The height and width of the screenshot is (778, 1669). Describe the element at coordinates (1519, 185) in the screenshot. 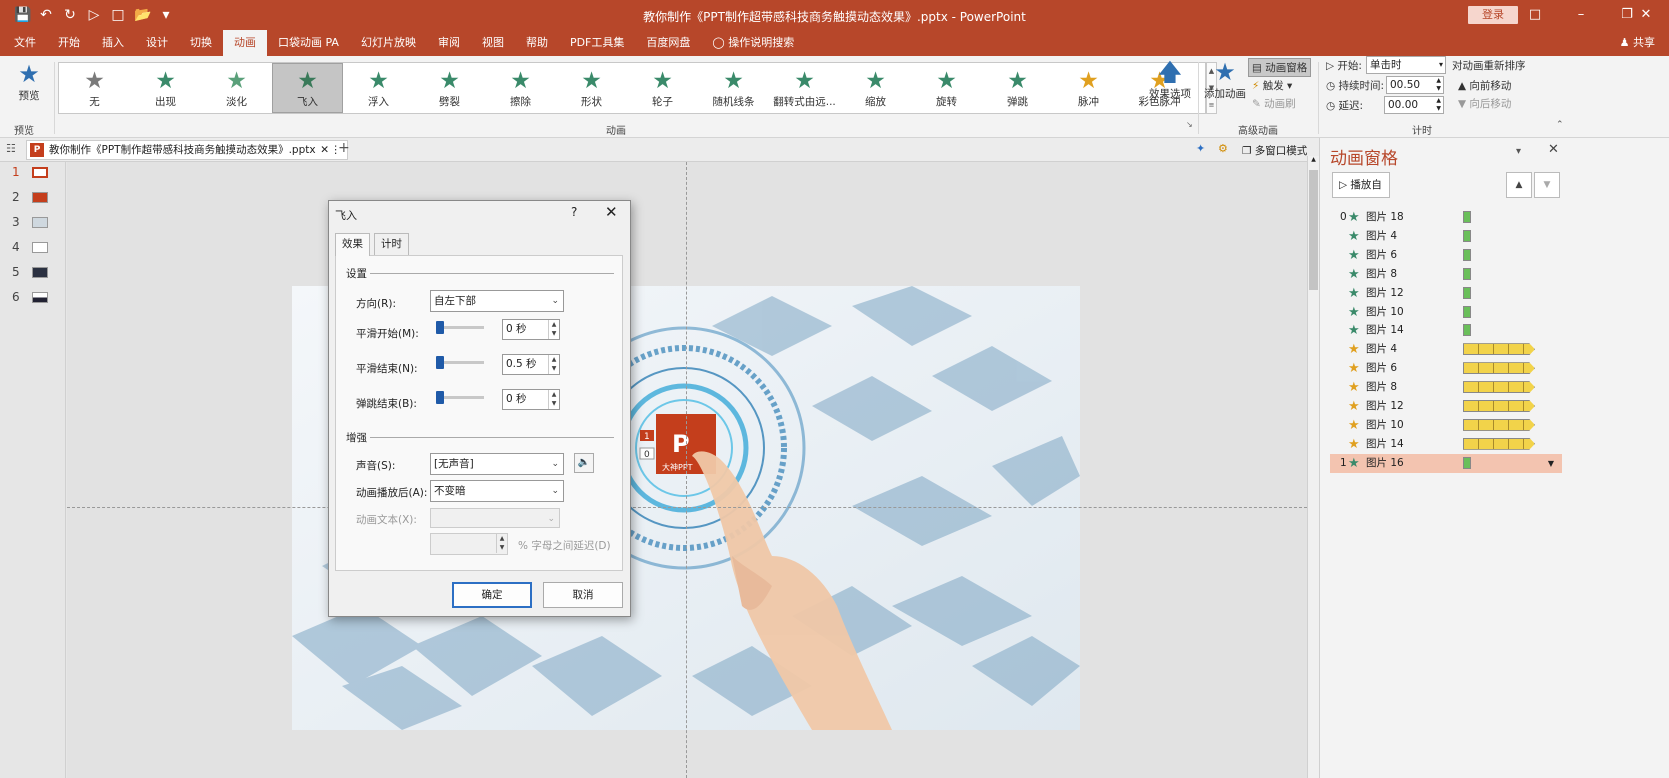

I see `move-up-button: ▲` at that location.